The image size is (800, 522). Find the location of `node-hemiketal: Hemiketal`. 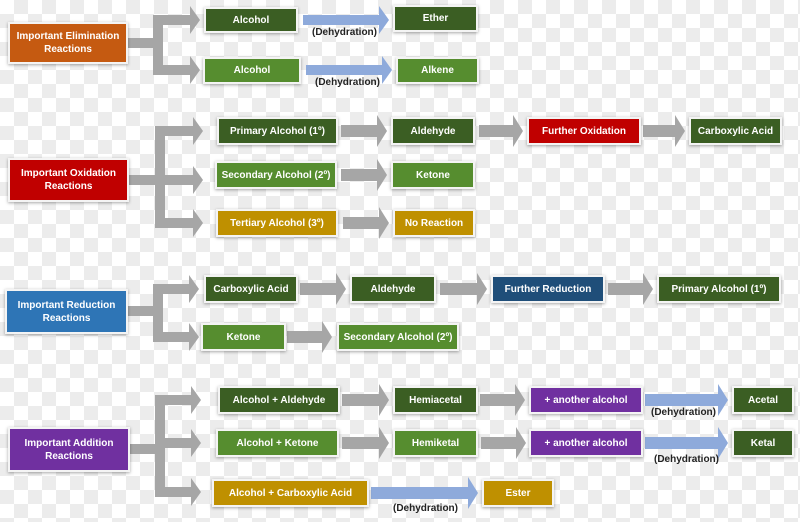

node-hemiketal: Hemiketal is located at coordinates (435, 443).